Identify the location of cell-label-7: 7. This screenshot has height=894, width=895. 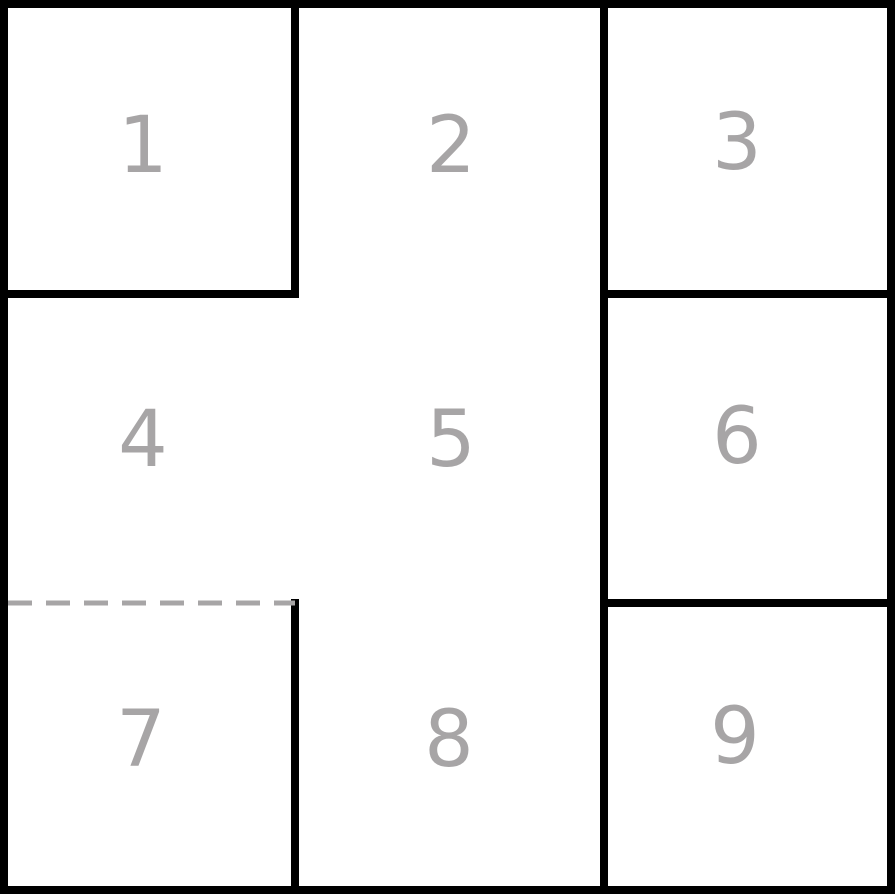
(141, 740).